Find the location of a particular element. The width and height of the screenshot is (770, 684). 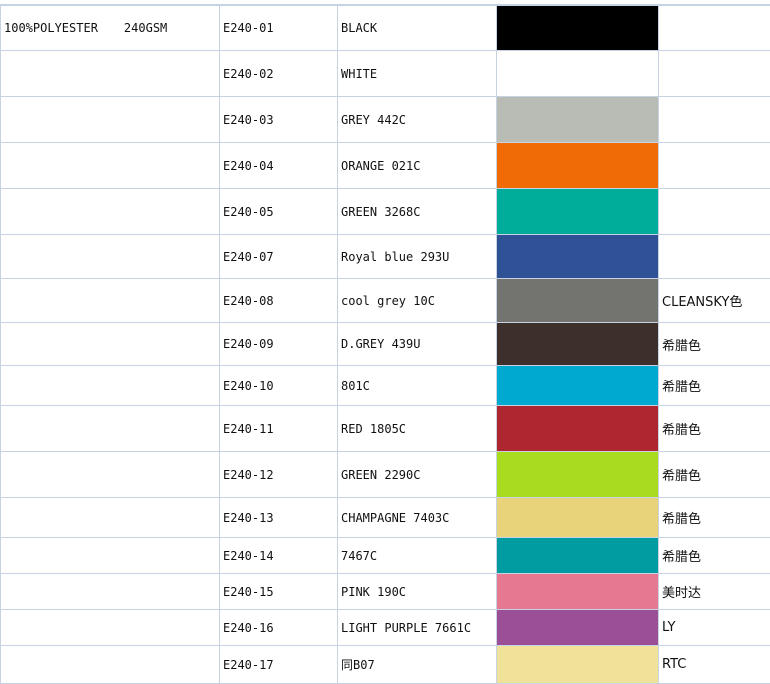

color-name-cell: LIGHT PURPLE 7661C is located at coordinates (417, 628).